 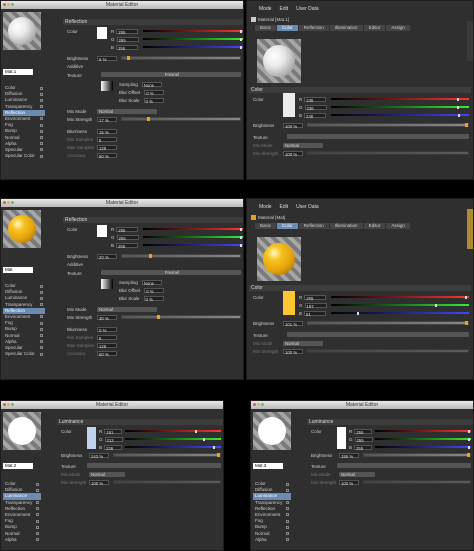 I want to click on red-slider, so click(x=193, y=31).